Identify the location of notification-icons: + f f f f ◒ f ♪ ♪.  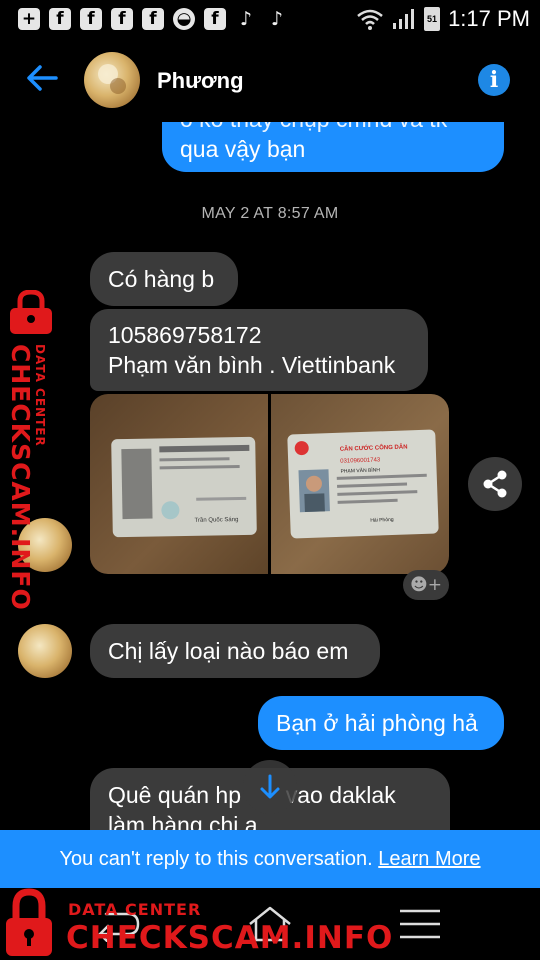
(153, 19).